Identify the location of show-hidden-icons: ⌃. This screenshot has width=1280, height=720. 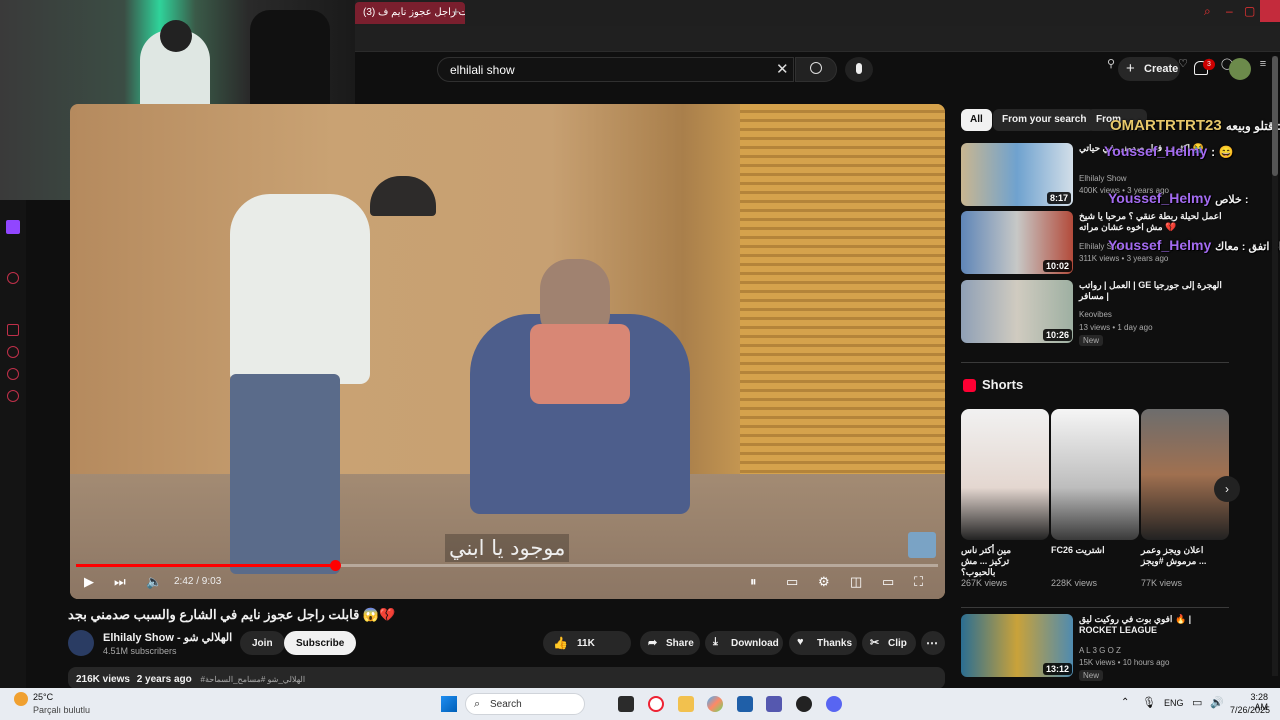
(1125, 702).